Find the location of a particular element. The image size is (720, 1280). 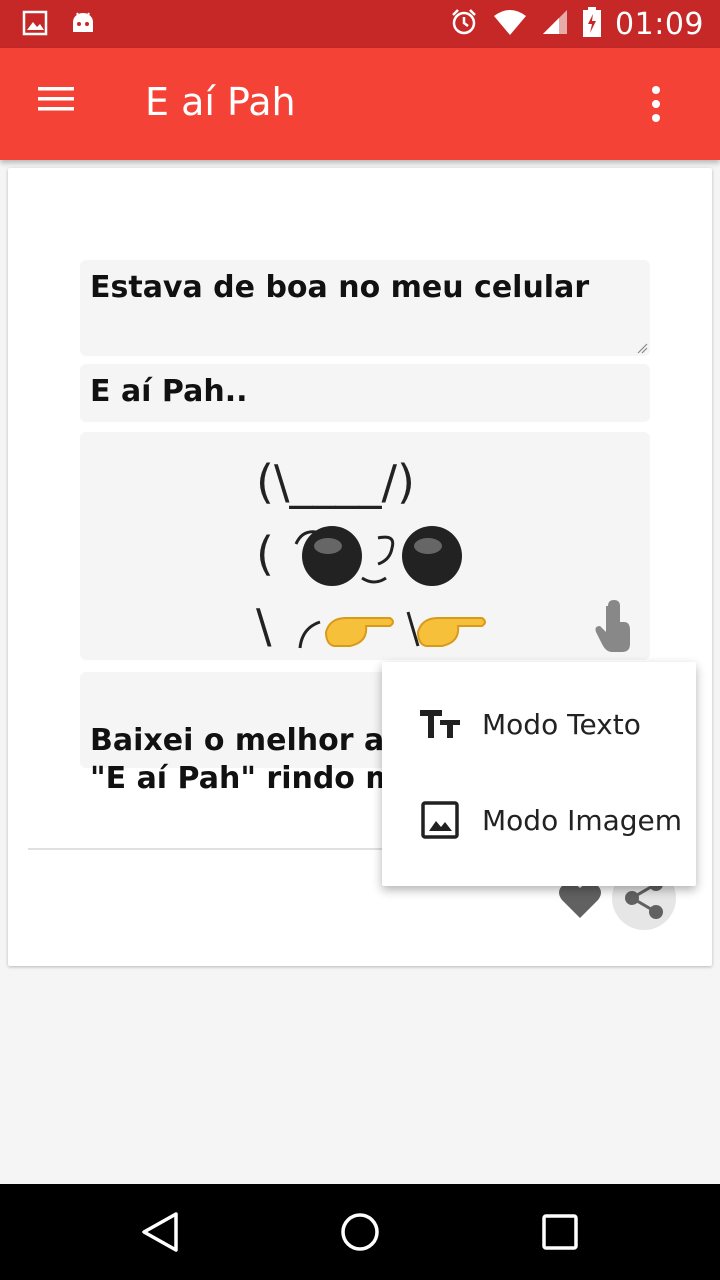

middle-text: E aí Pah.. is located at coordinates (169, 391).